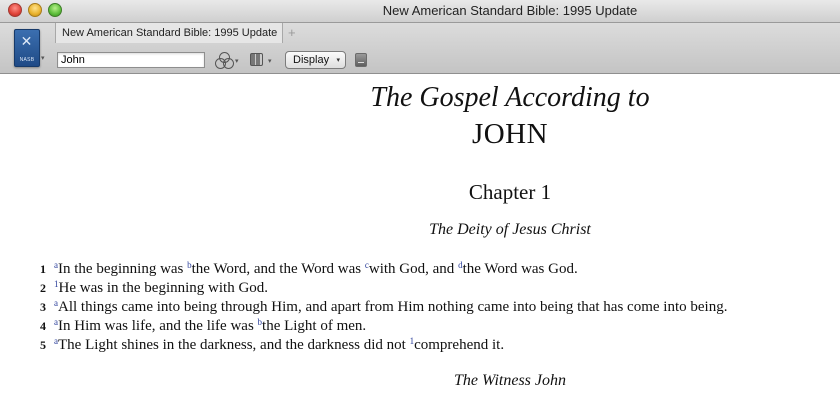 The image size is (840, 402). I want to click on bible-book-icon: ✕ NASB, so click(27, 48).